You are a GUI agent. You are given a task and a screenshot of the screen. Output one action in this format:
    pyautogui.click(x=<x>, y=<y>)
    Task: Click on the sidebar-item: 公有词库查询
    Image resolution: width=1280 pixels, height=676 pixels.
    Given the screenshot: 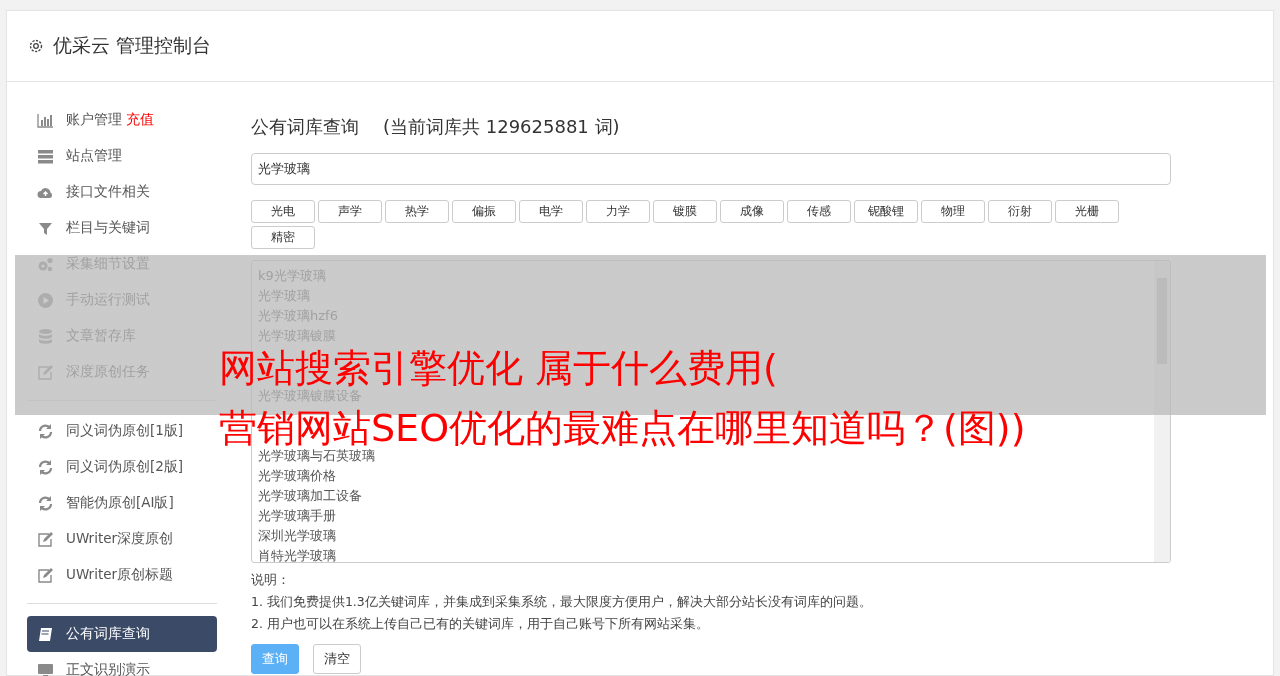 What is the action you would take?
    pyautogui.click(x=122, y=634)
    